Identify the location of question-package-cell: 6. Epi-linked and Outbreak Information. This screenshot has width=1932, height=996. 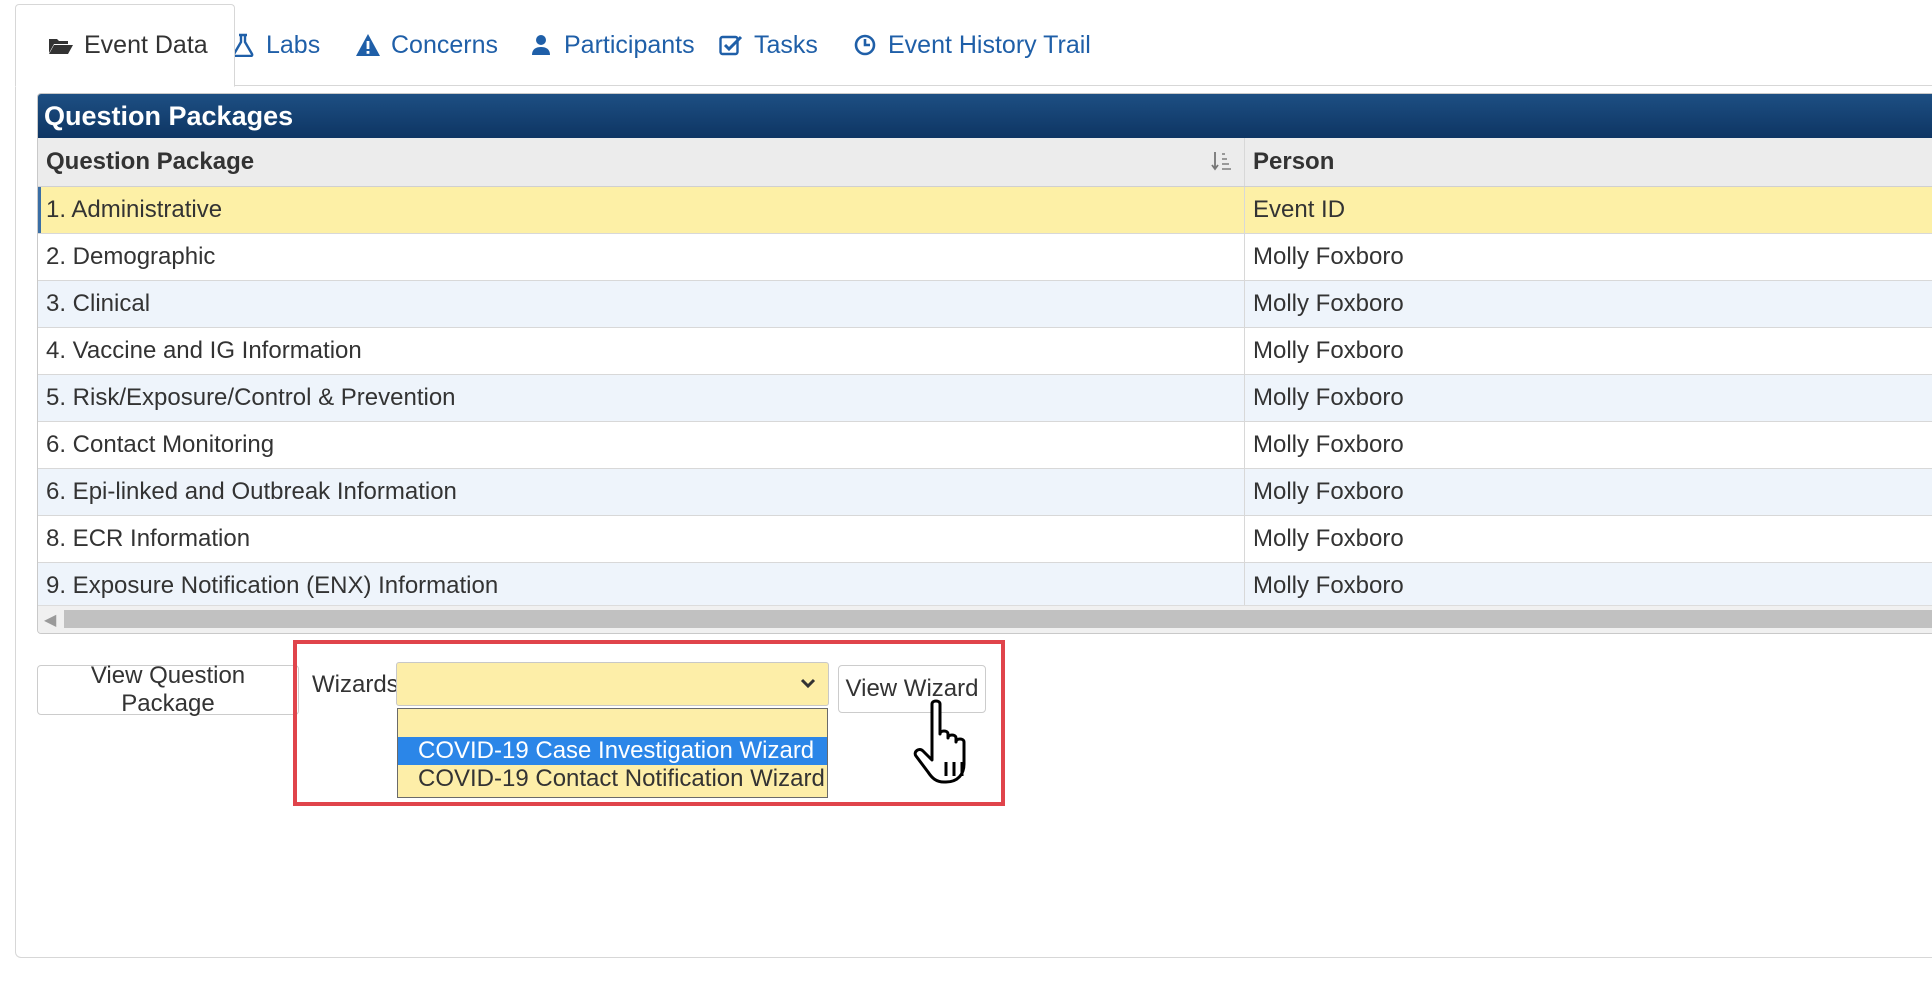
(641, 492).